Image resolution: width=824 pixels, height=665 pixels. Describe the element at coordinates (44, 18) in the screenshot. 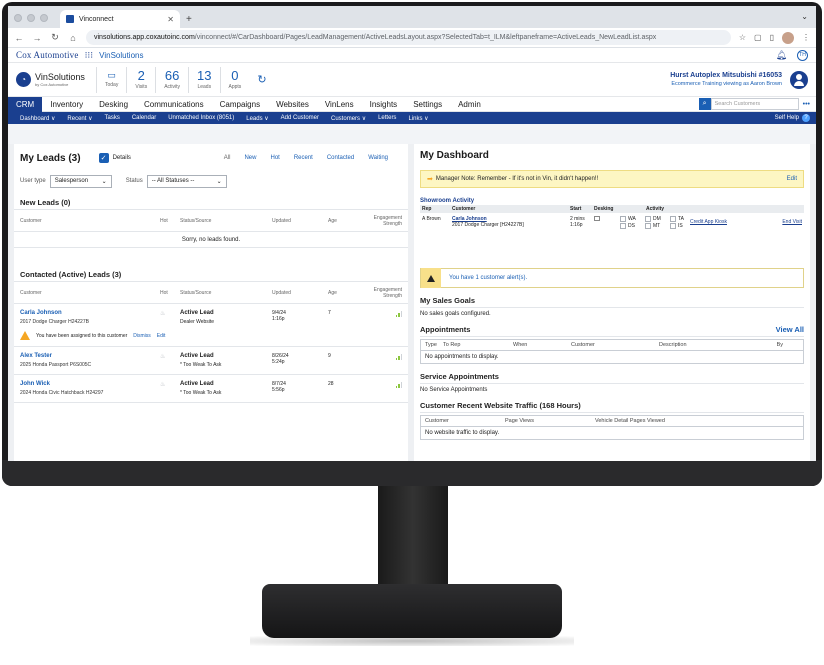

I see `maximize-window-icon` at that location.